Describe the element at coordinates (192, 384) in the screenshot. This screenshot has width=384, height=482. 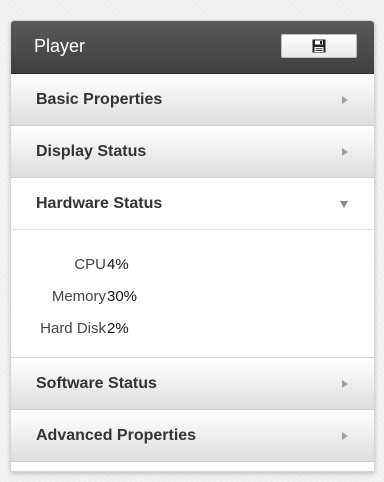
I see `section-software-status: Software Status` at that location.